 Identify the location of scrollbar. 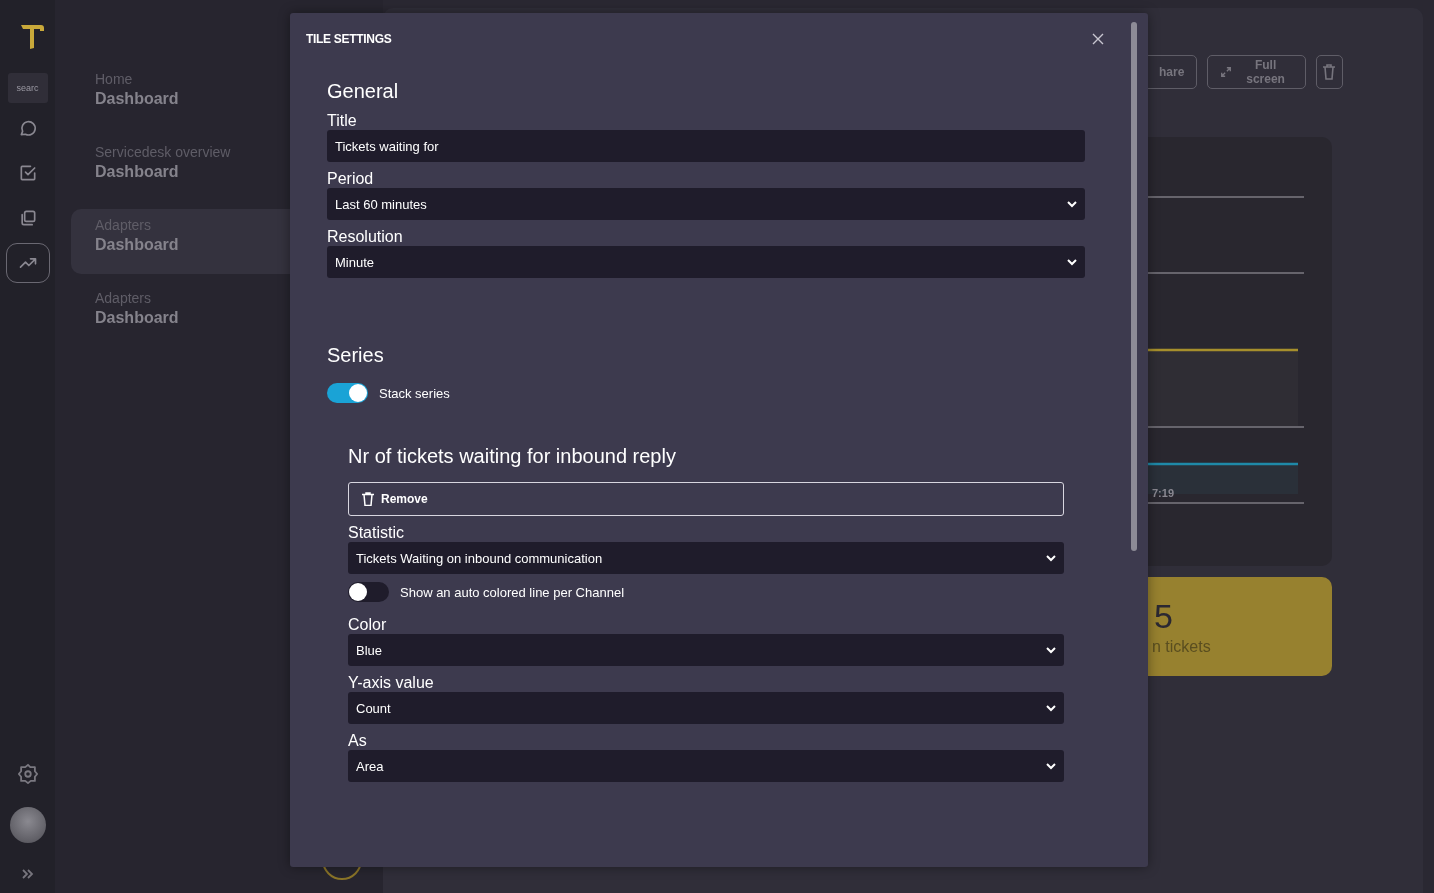
(1134, 286).